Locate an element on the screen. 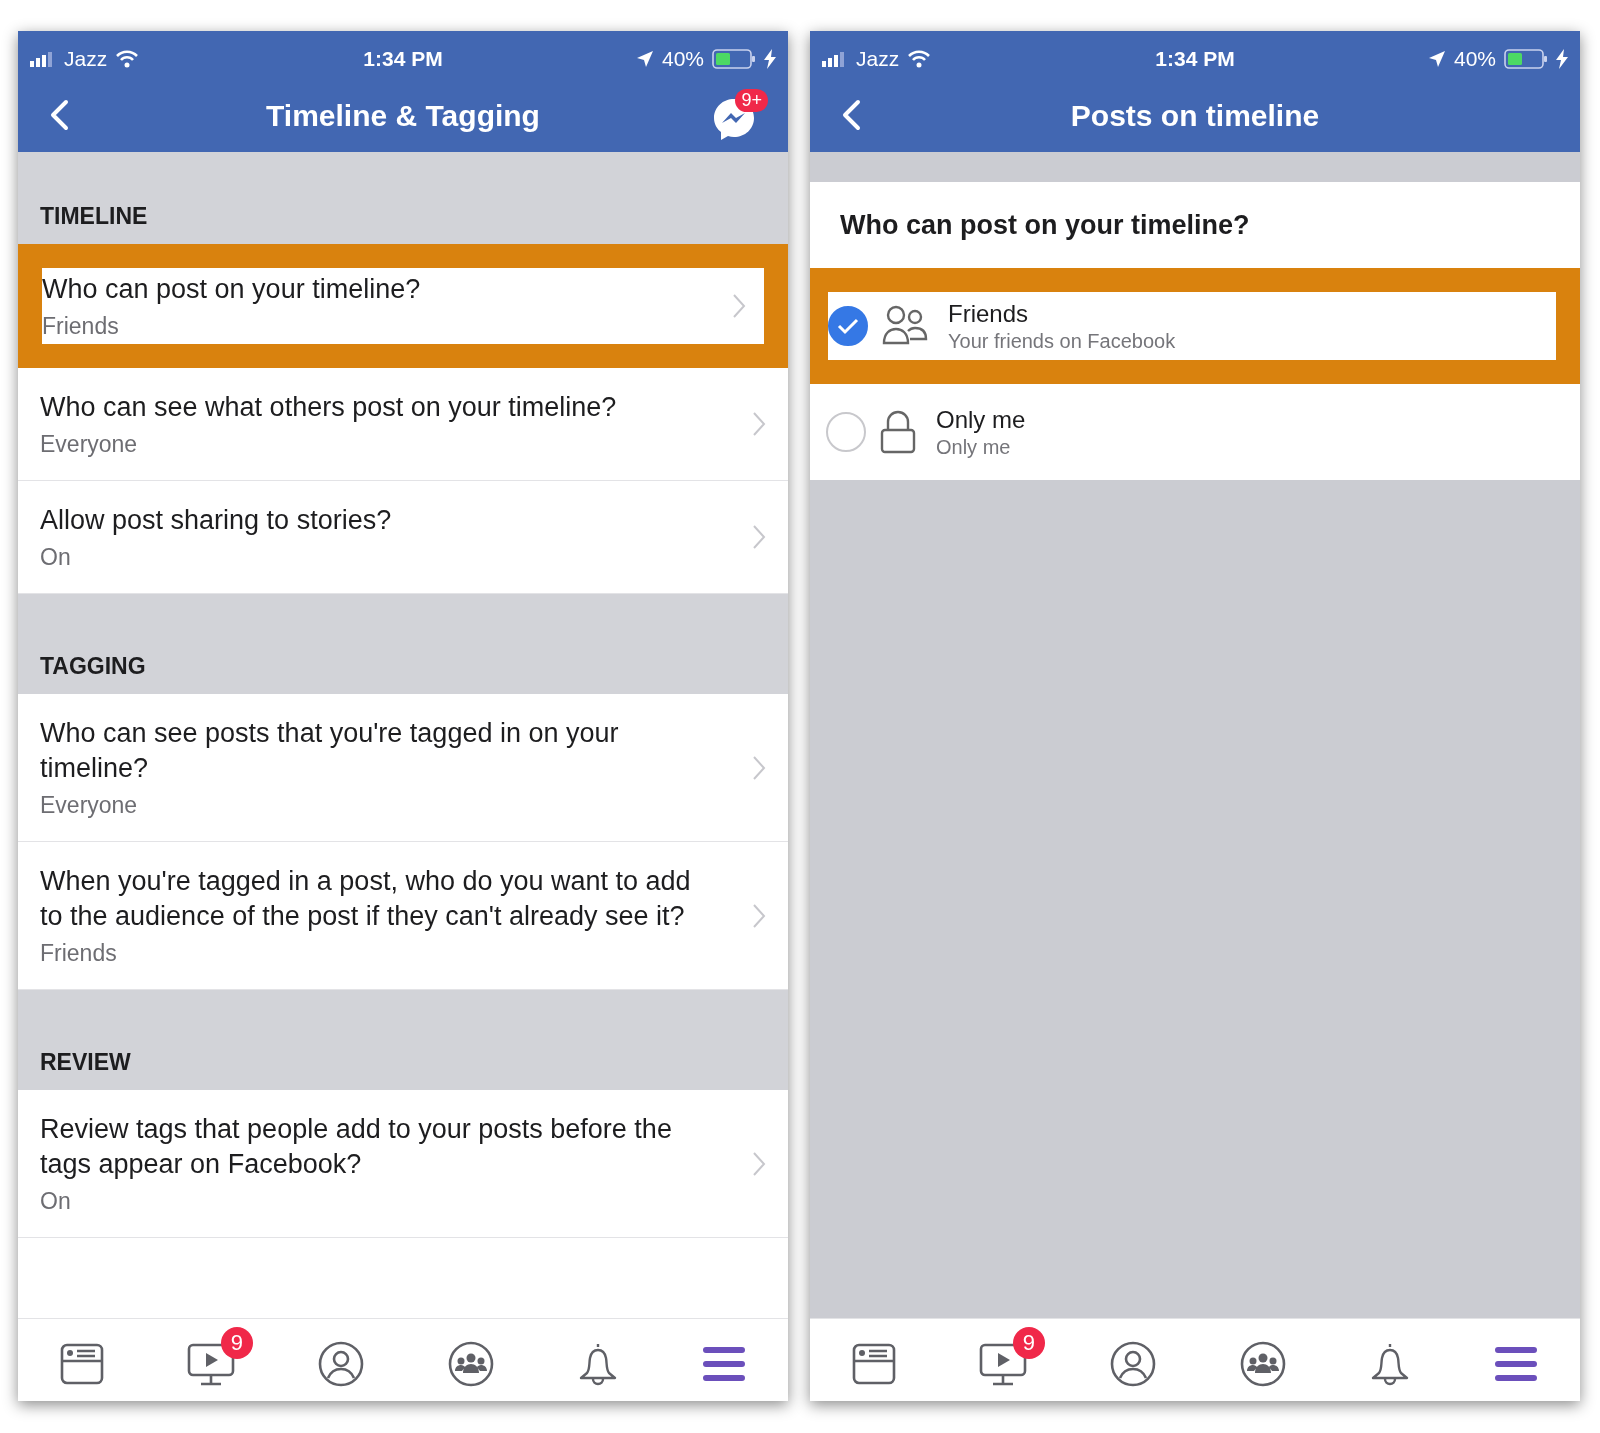  option-title: Only me is located at coordinates (981, 419).